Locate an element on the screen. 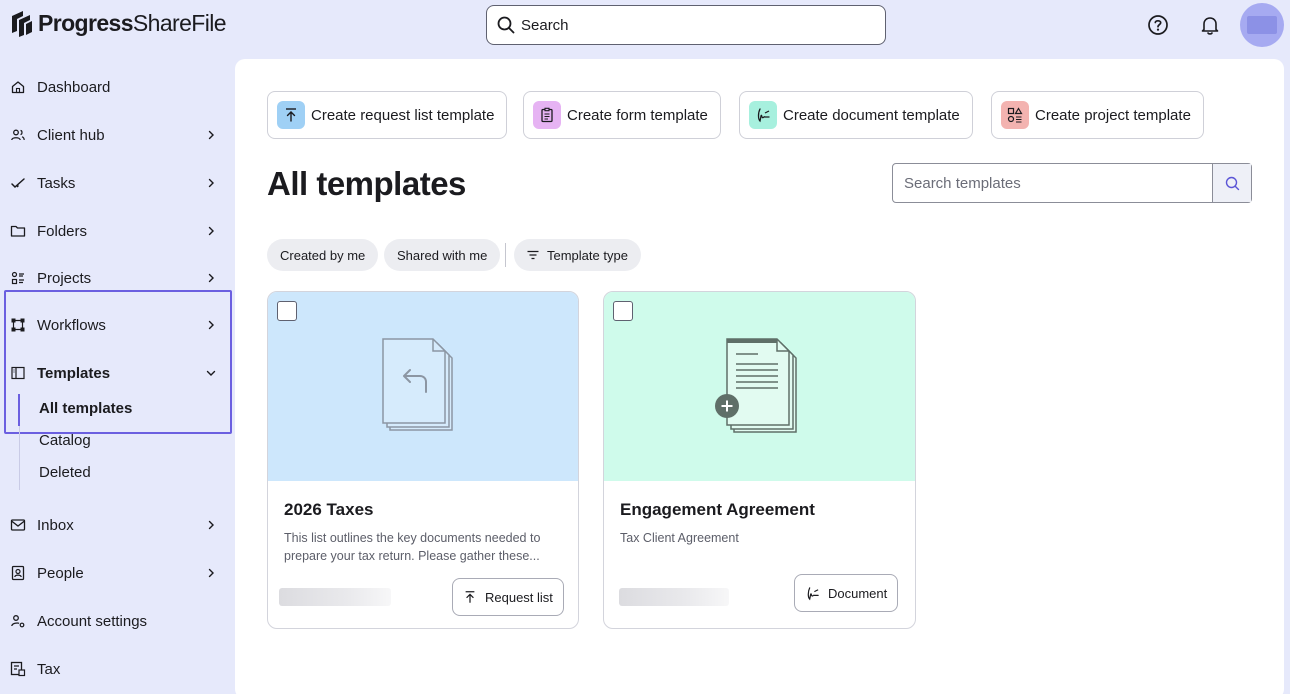 The width and height of the screenshot is (1290, 694). sidebar-item-label: Tax is located at coordinates (49, 669).